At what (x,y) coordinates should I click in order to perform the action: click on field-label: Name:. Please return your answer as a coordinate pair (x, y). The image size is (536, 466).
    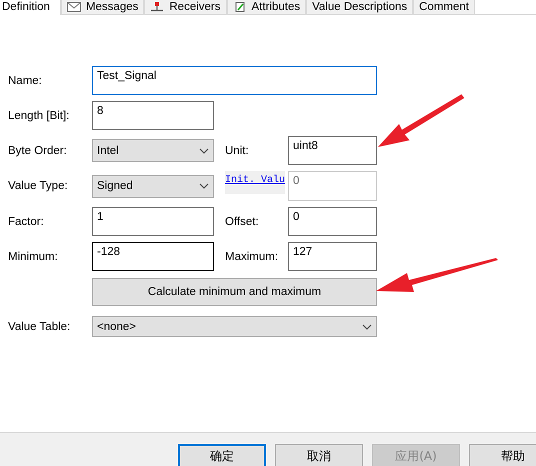
    Looking at the image, I should click on (25, 80).